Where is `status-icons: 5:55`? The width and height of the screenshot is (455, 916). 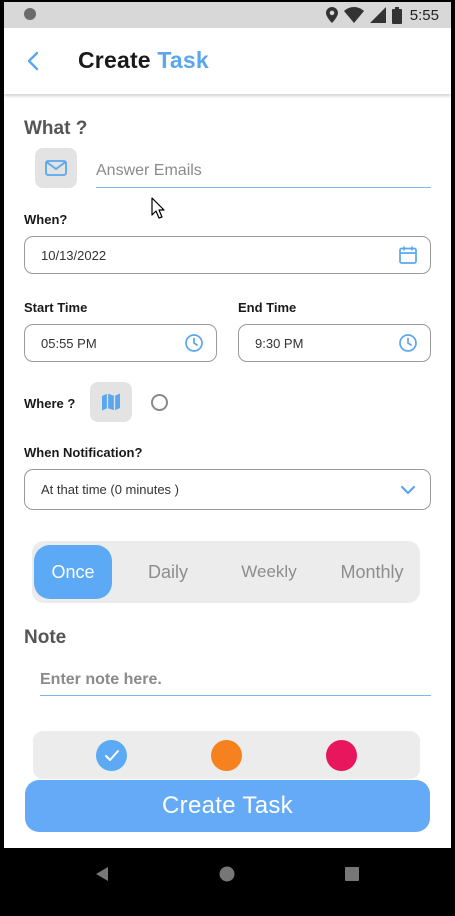 status-icons: 5:55 is located at coordinates (382, 15).